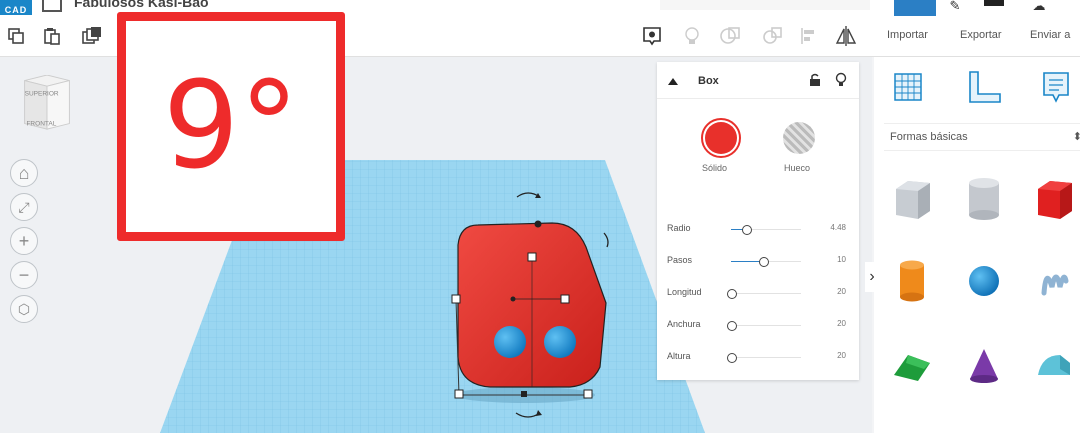 The image size is (1080, 433). What do you see at coordinates (765, 5) in the screenshot?
I see `search-input` at bounding box center [765, 5].